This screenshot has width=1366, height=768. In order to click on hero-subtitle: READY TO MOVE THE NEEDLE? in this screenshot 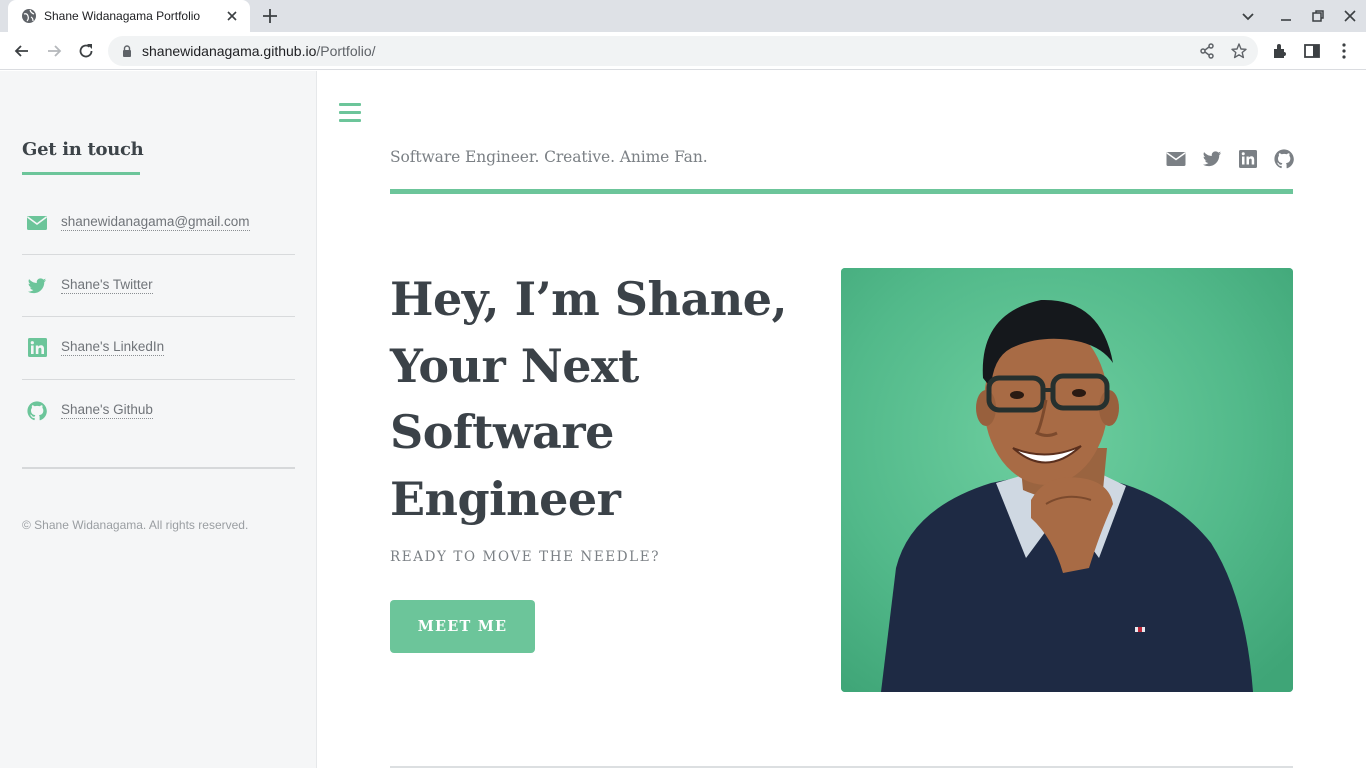, I will do `click(525, 557)`.